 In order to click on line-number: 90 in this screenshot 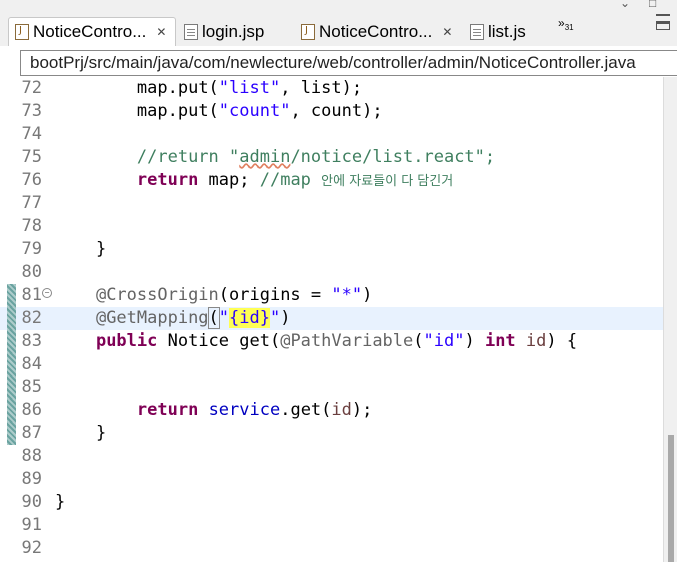, I will do `click(31, 502)`.